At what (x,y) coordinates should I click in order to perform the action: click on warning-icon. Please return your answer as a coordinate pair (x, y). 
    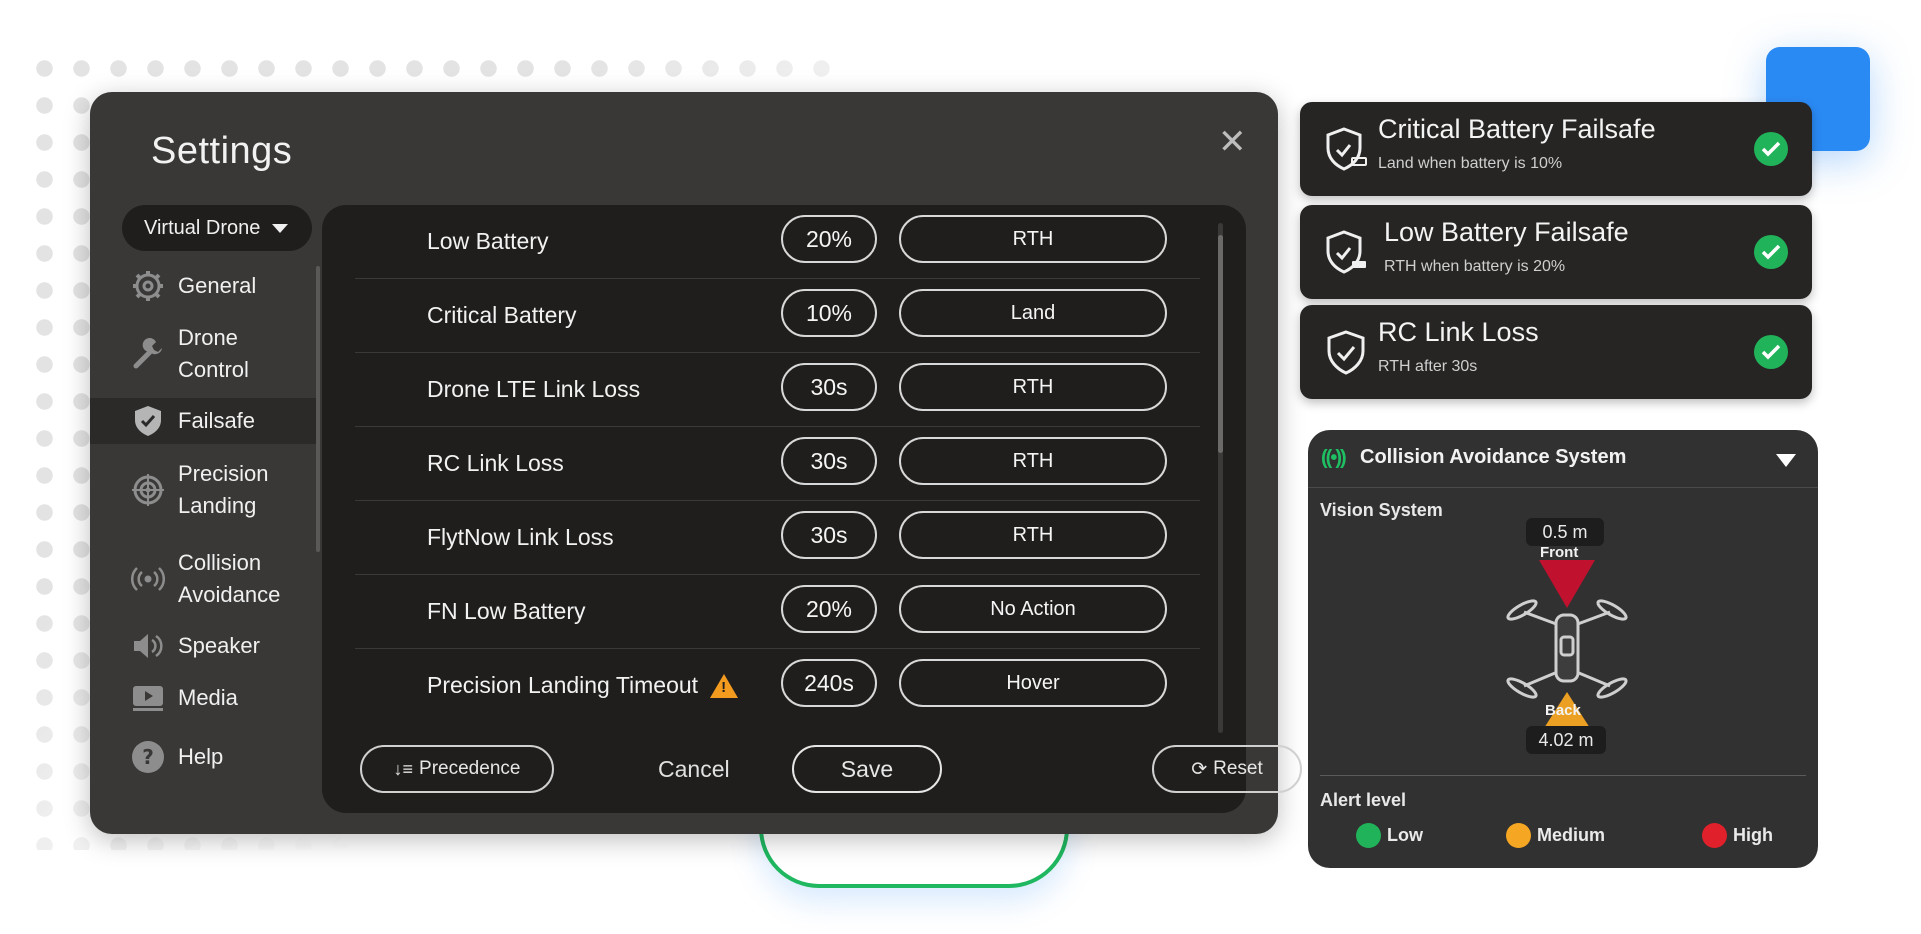
    Looking at the image, I should click on (724, 685).